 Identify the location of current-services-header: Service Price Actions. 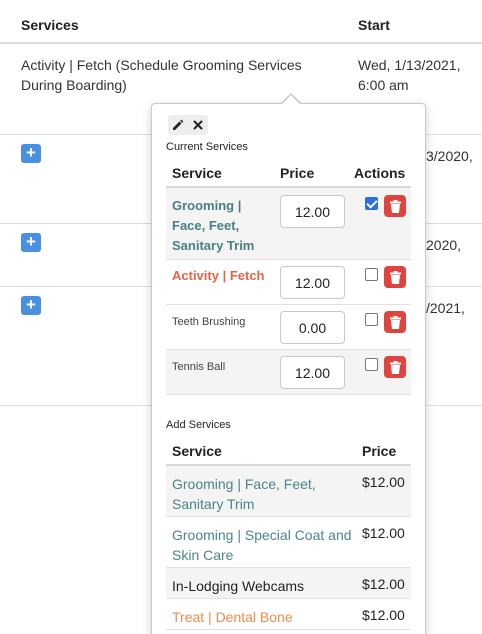
(288, 172).